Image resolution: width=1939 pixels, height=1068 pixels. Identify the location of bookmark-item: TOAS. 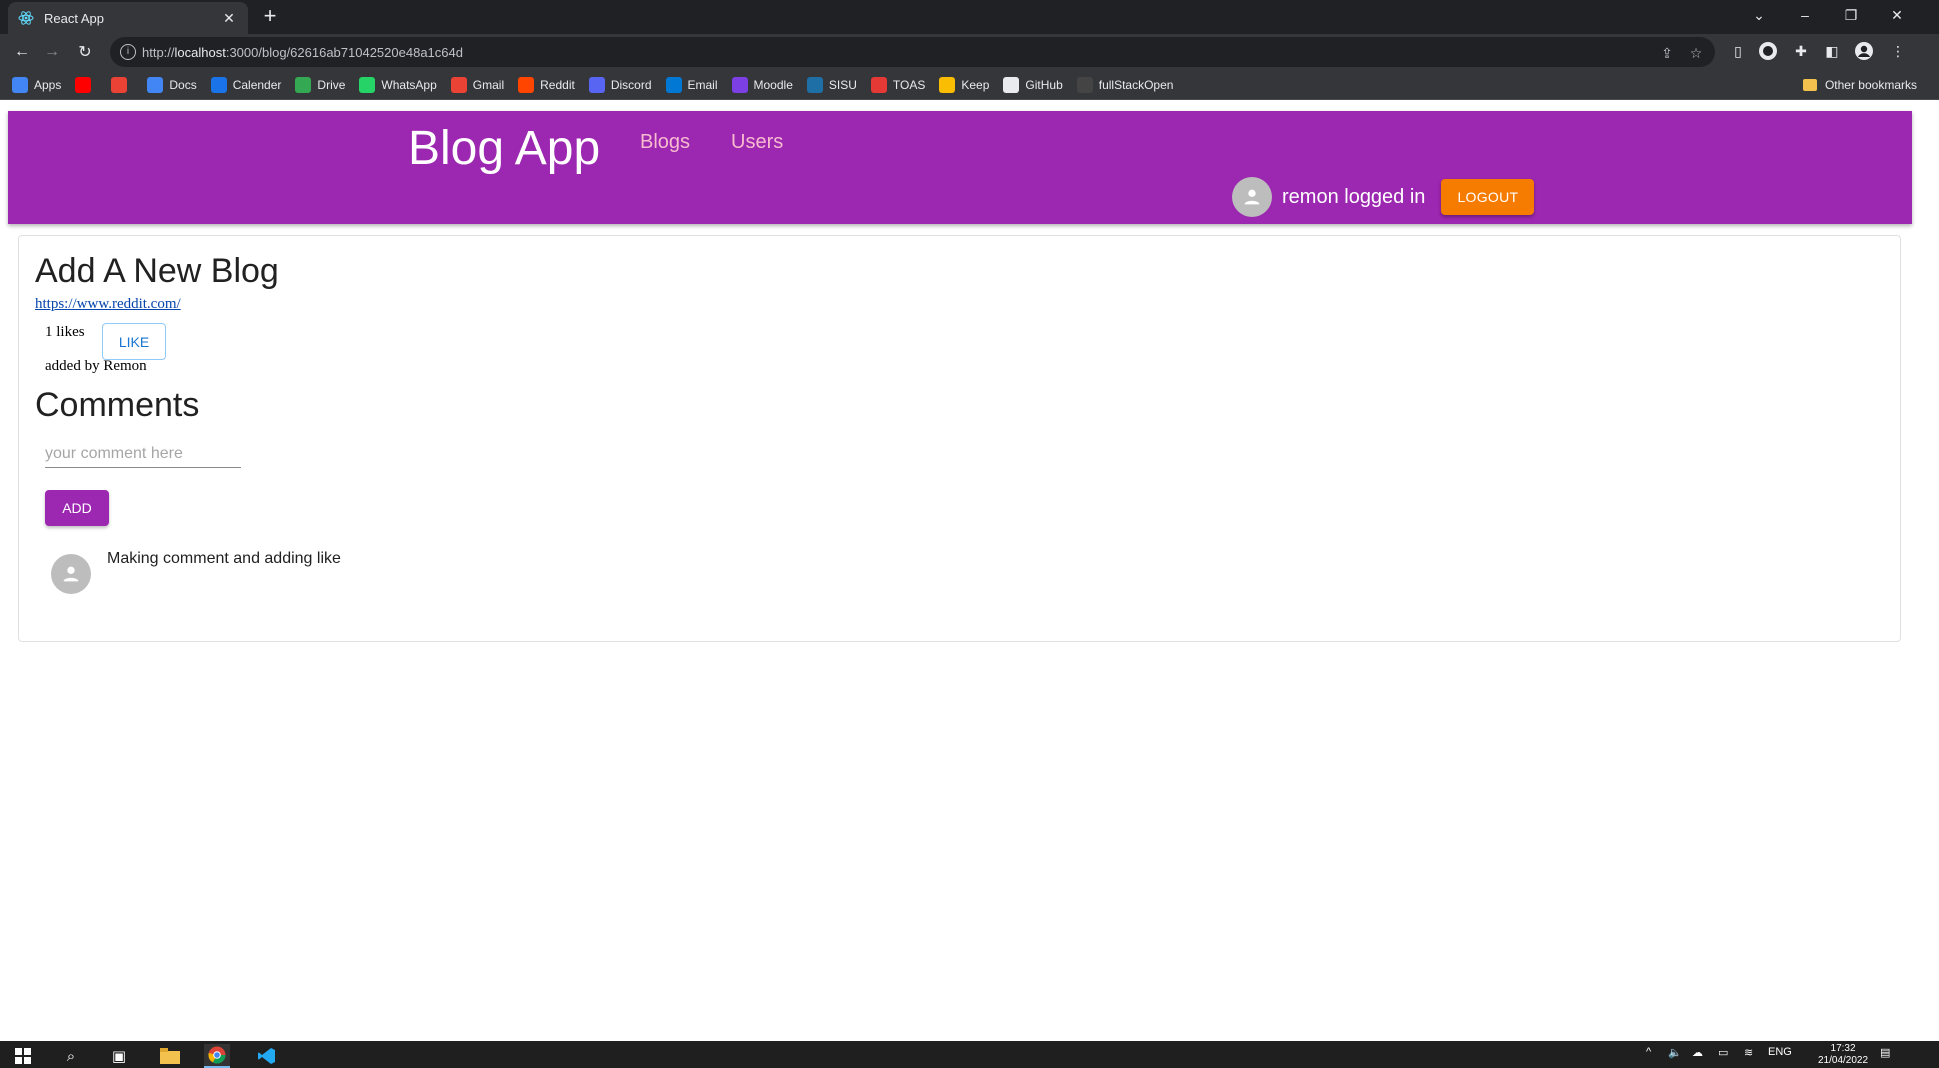
(898, 84).